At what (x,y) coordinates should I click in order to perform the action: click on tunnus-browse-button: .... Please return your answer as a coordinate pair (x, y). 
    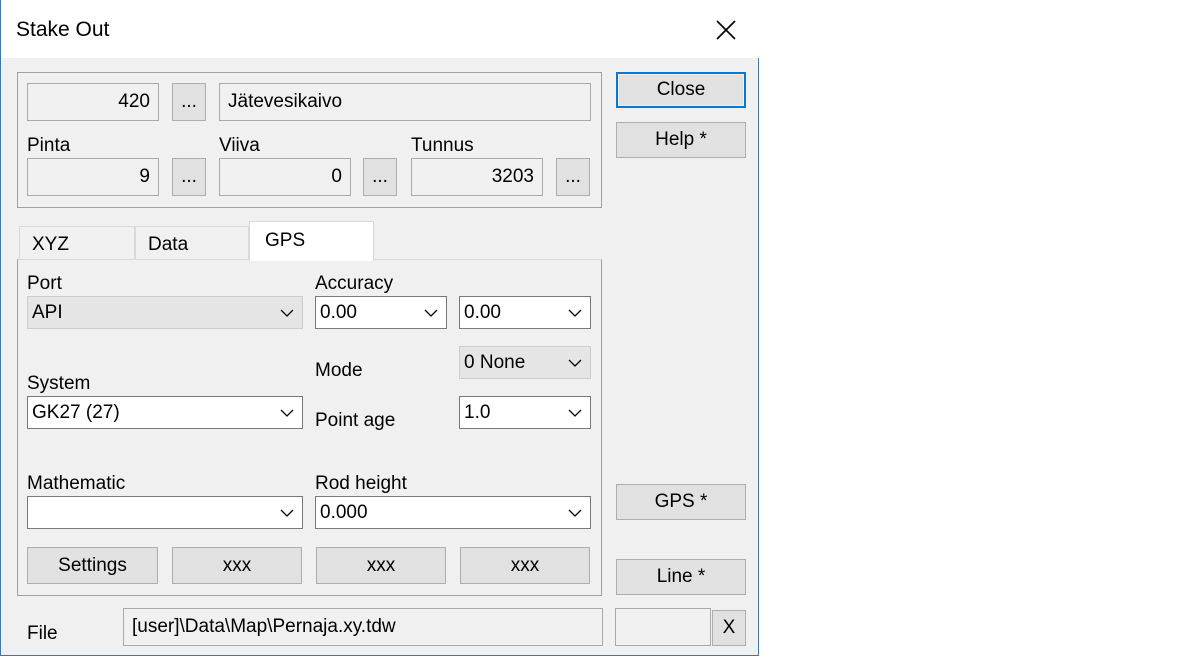
    Looking at the image, I should click on (573, 177).